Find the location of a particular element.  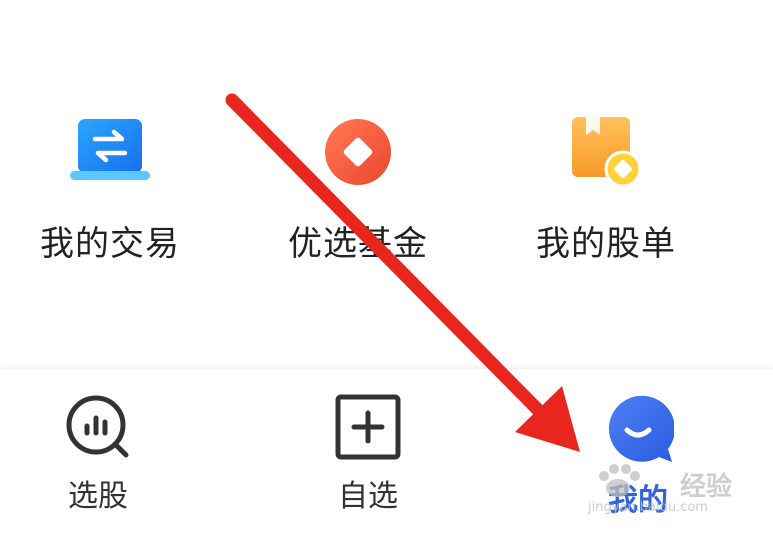

feature-label: 我的股单 is located at coordinates (606, 244).